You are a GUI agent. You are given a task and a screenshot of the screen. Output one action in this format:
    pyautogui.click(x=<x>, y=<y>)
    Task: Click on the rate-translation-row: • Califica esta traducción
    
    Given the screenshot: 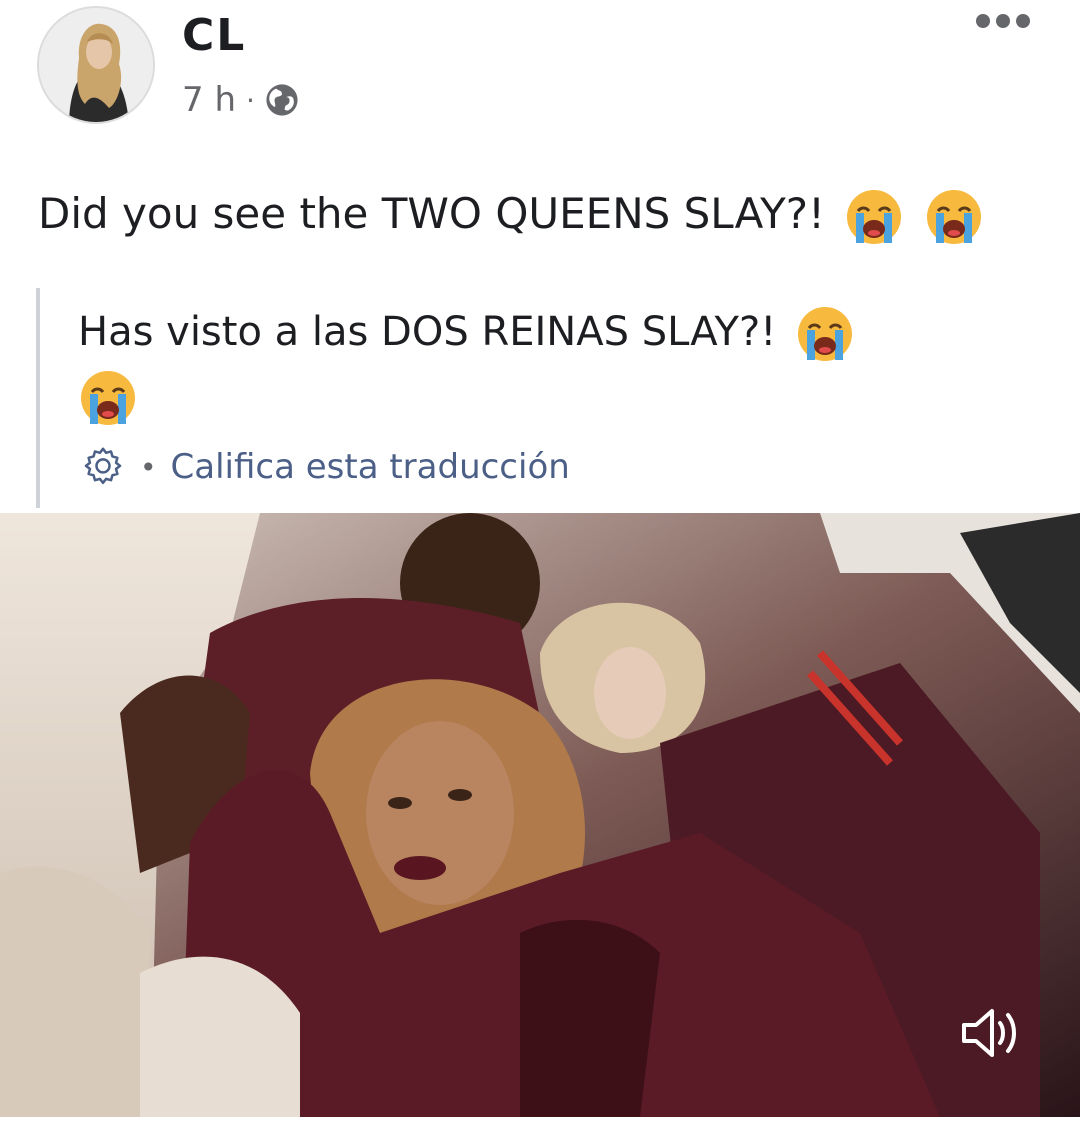 What is the action you would take?
    pyautogui.click(x=325, y=467)
    